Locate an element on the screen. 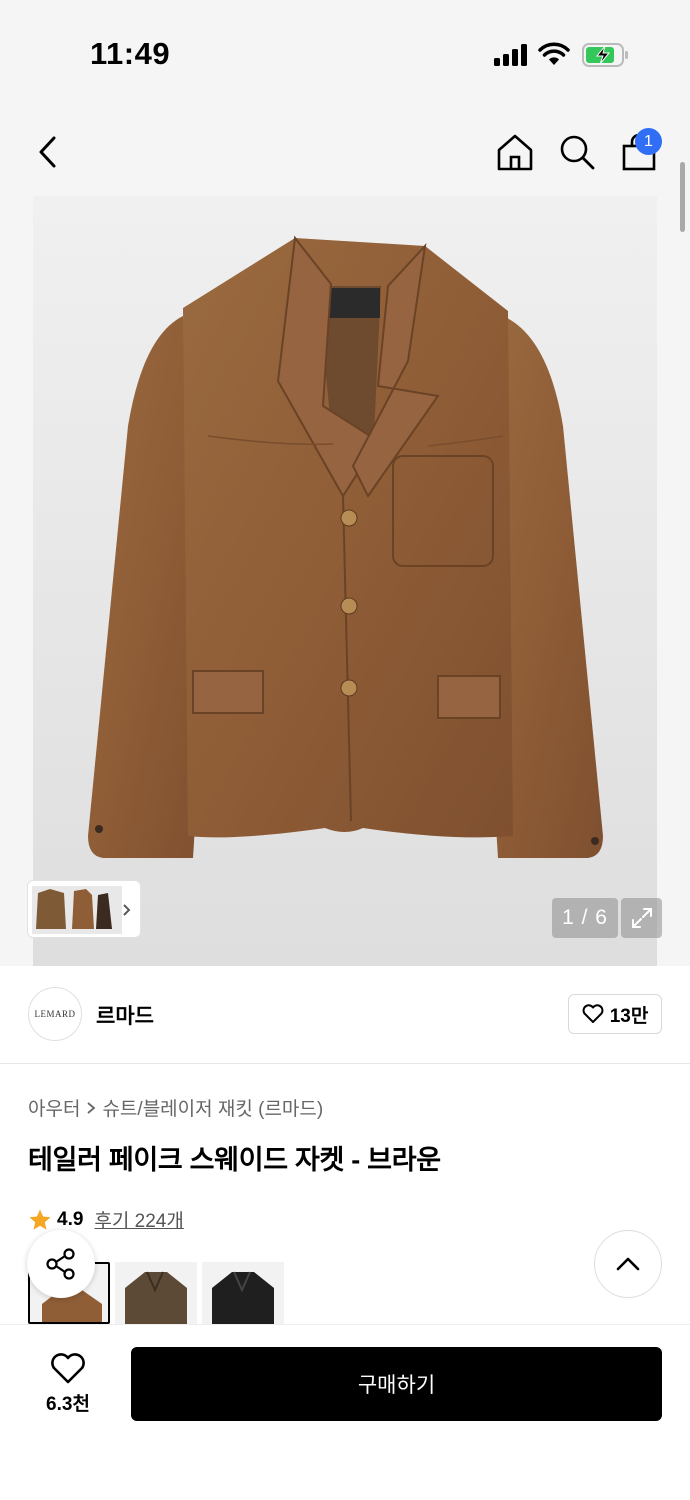 The height and width of the screenshot is (1500, 690). brand-like-button: 13만 is located at coordinates (615, 1014).